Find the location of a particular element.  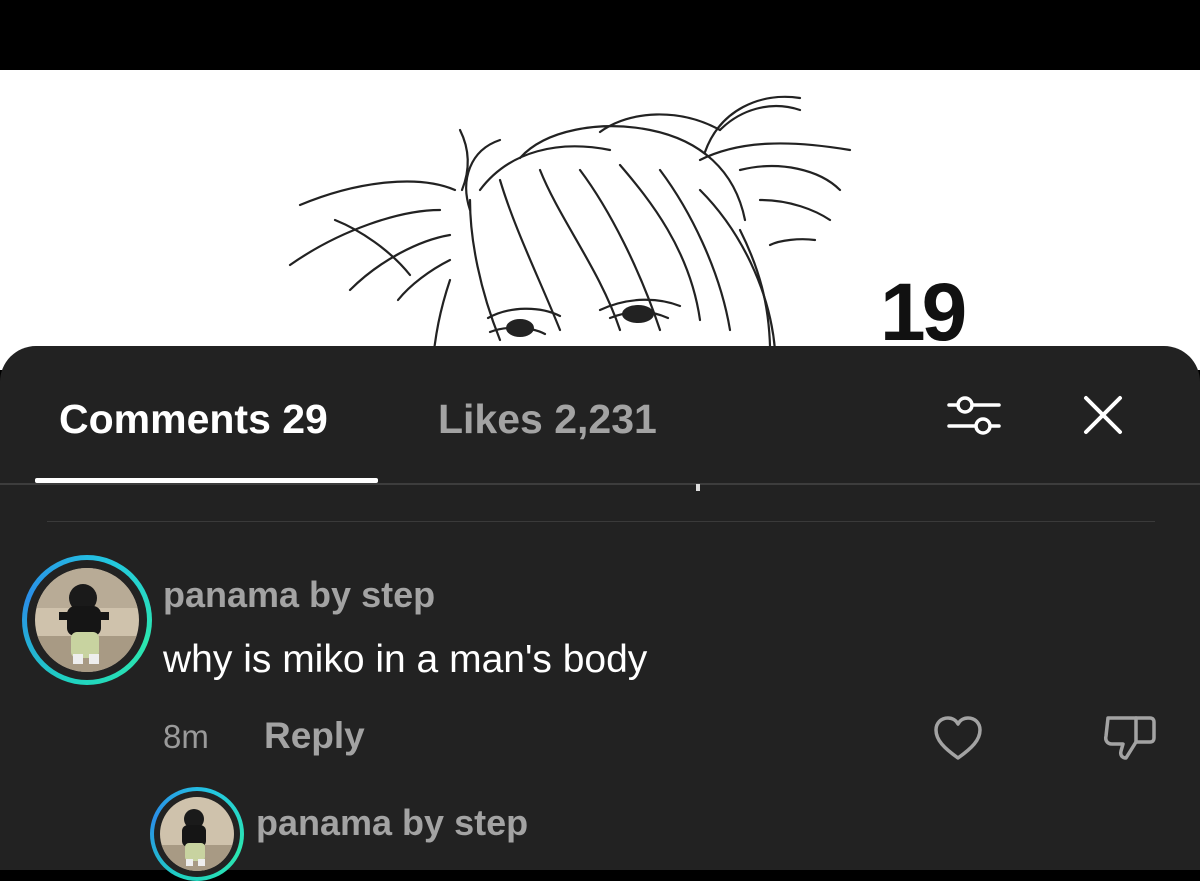

scroll-marker is located at coordinates (698, 487).